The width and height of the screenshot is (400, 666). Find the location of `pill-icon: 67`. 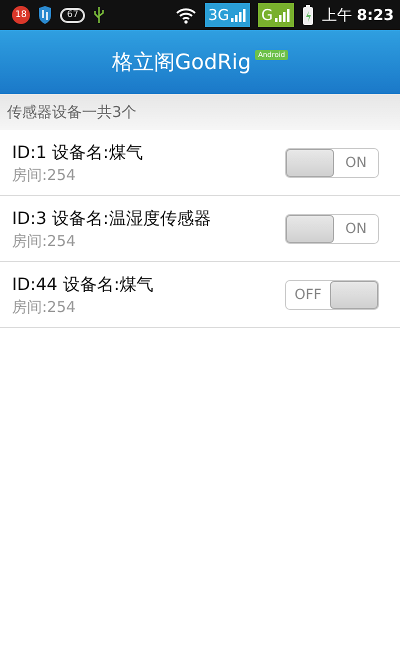

pill-icon: 67 is located at coordinates (73, 15).